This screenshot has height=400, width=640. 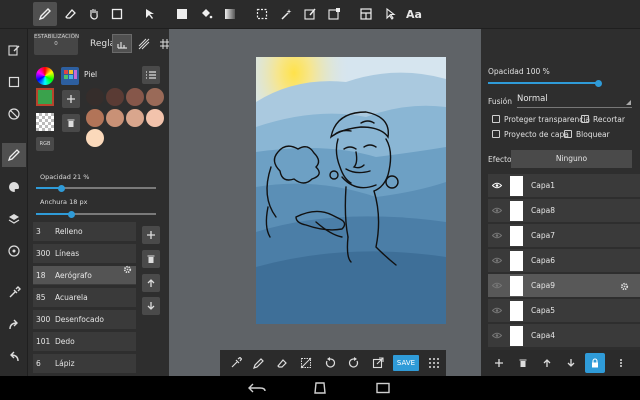 I want to click on gradient-tool-button, so click(x=230, y=14).